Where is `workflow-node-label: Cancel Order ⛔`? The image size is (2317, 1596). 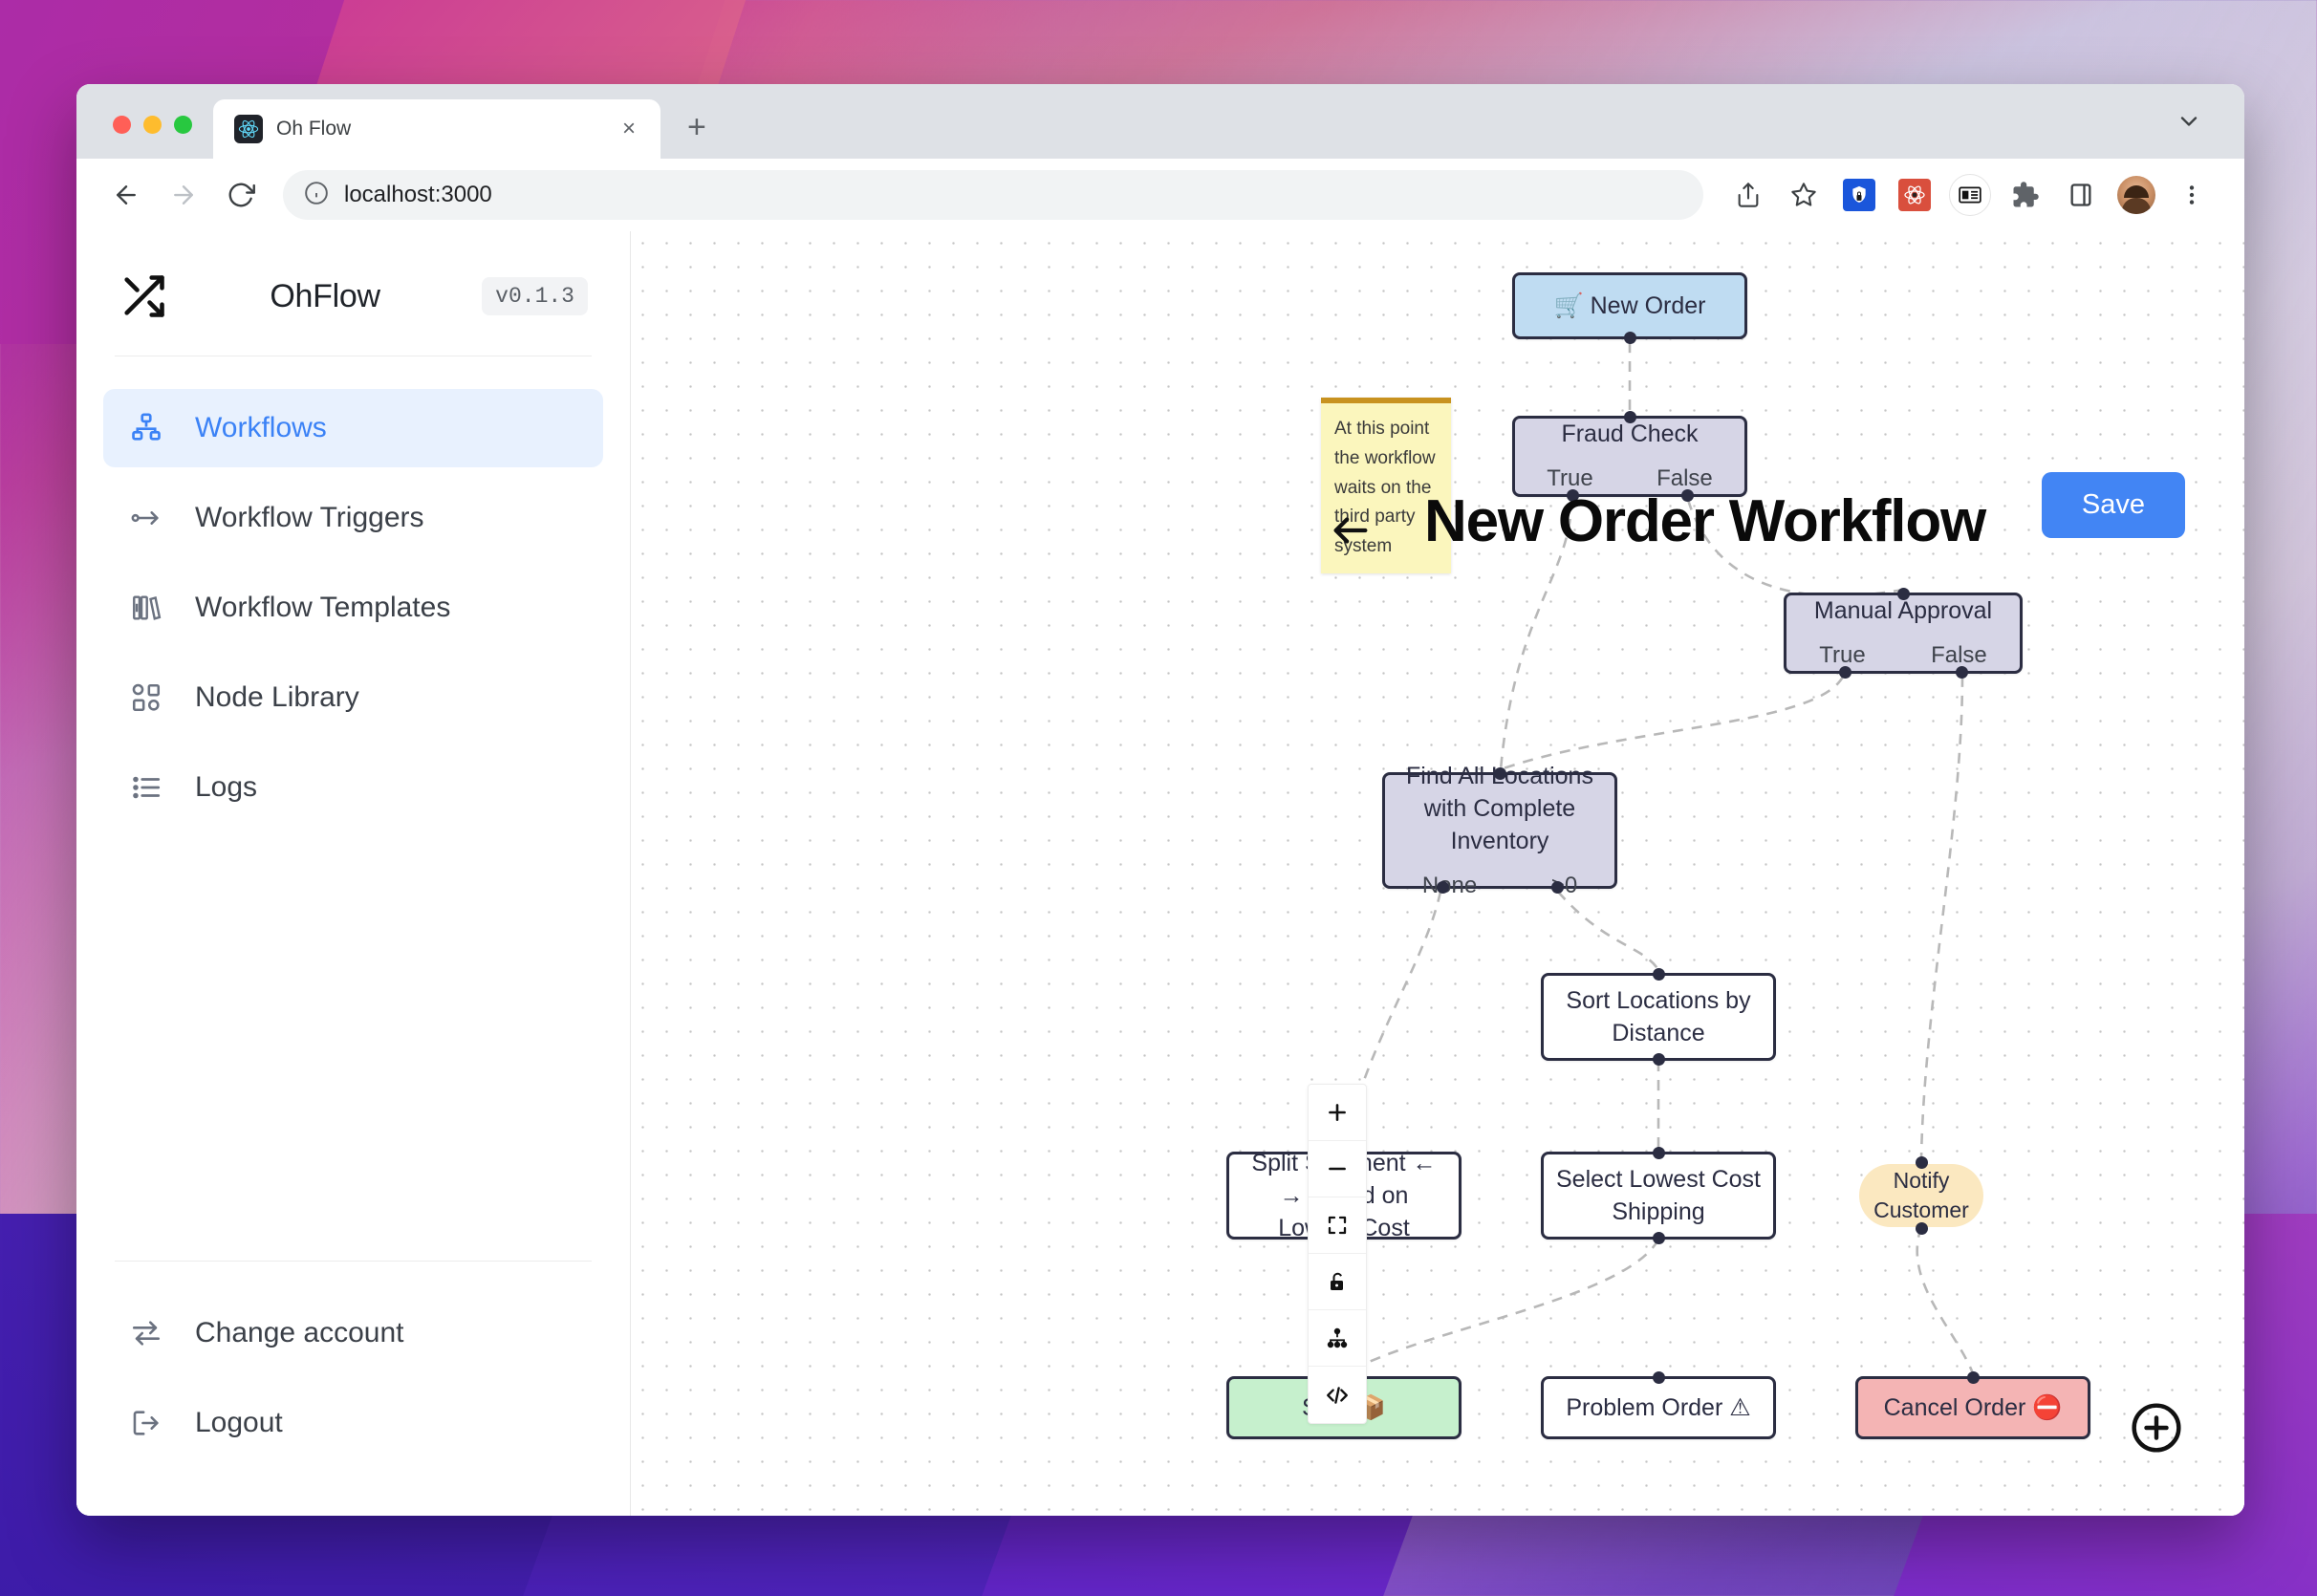
workflow-node-label: Cancel Order ⛔ is located at coordinates (1973, 1408).